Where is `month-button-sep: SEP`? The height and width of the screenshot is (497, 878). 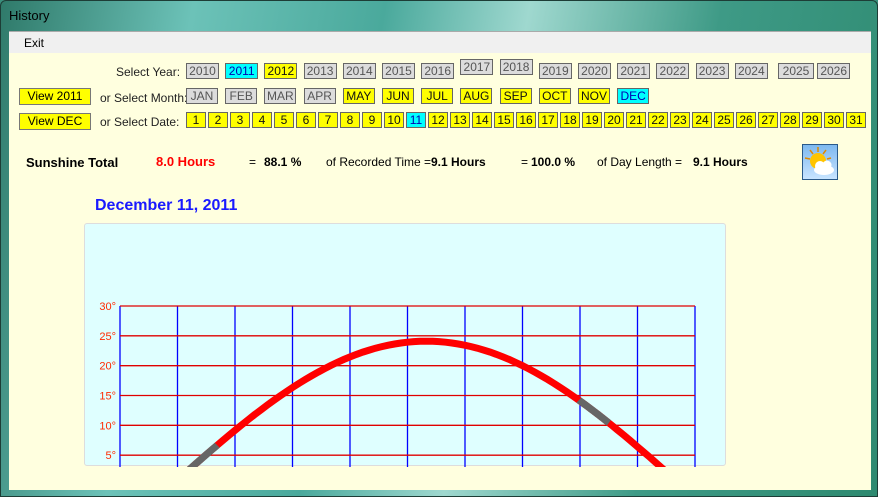 month-button-sep: SEP is located at coordinates (515, 96).